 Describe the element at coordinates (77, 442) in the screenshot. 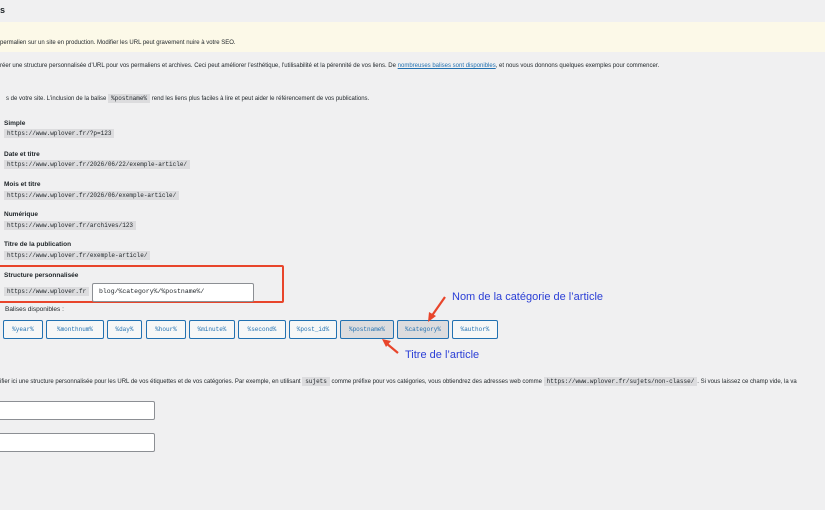

I see `tag-base-input` at that location.